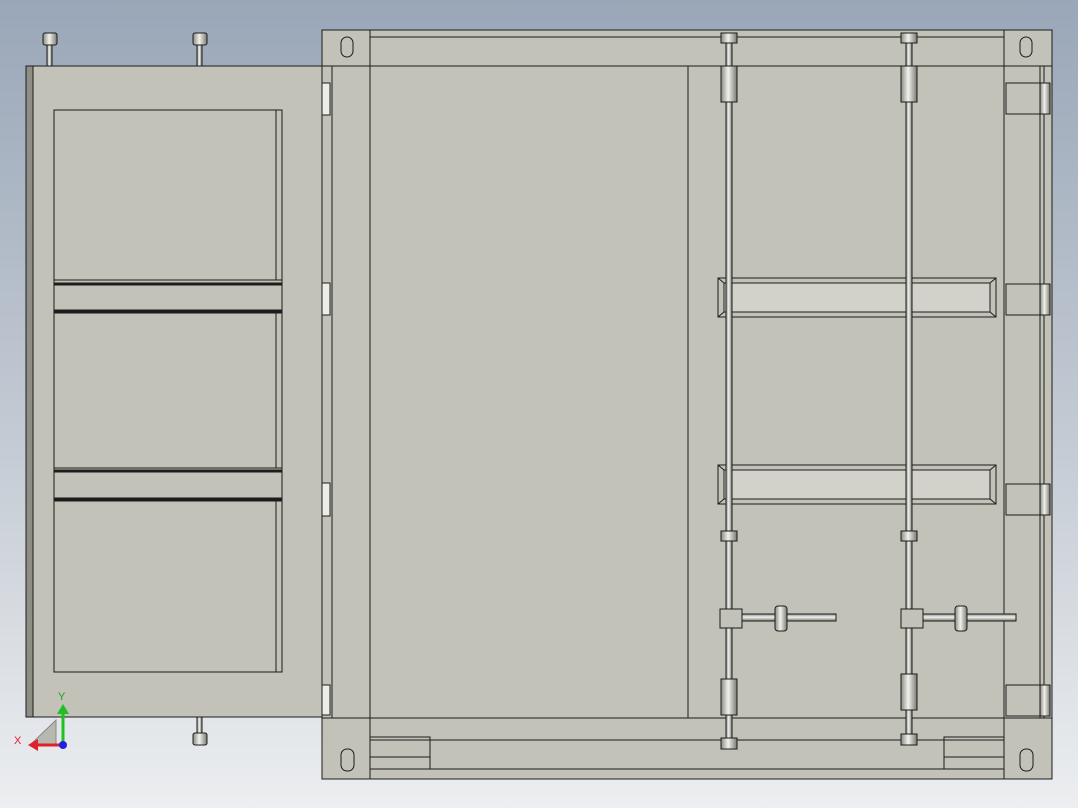 The image size is (1078, 808). I want to click on corner-casting-top-left, so click(346, 48).